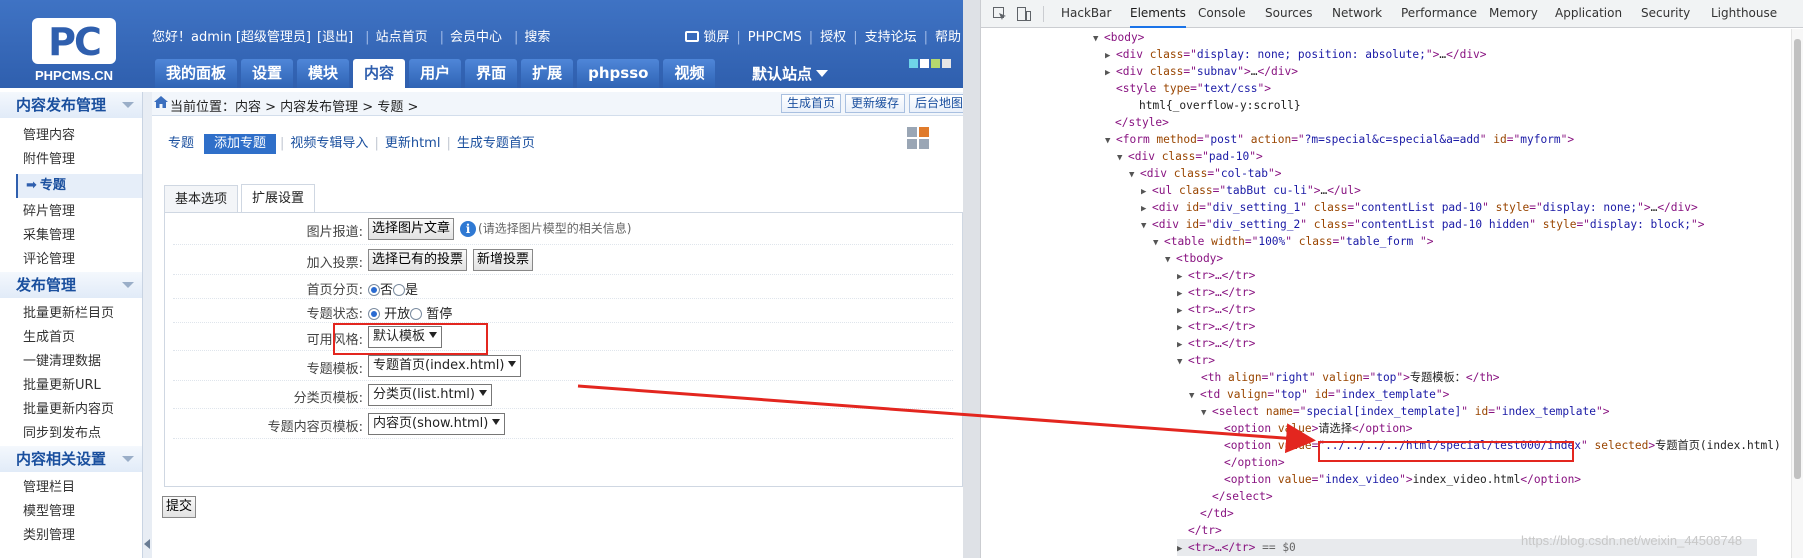  I want to click on layout-icon, so click(918, 138).